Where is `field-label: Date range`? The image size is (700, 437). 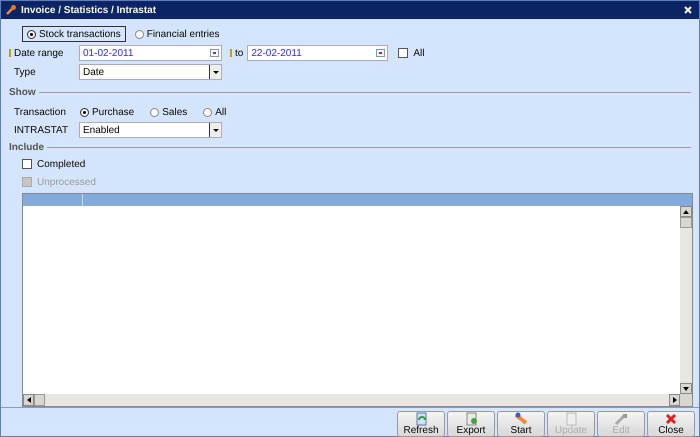
field-label: Date range is located at coordinates (39, 53).